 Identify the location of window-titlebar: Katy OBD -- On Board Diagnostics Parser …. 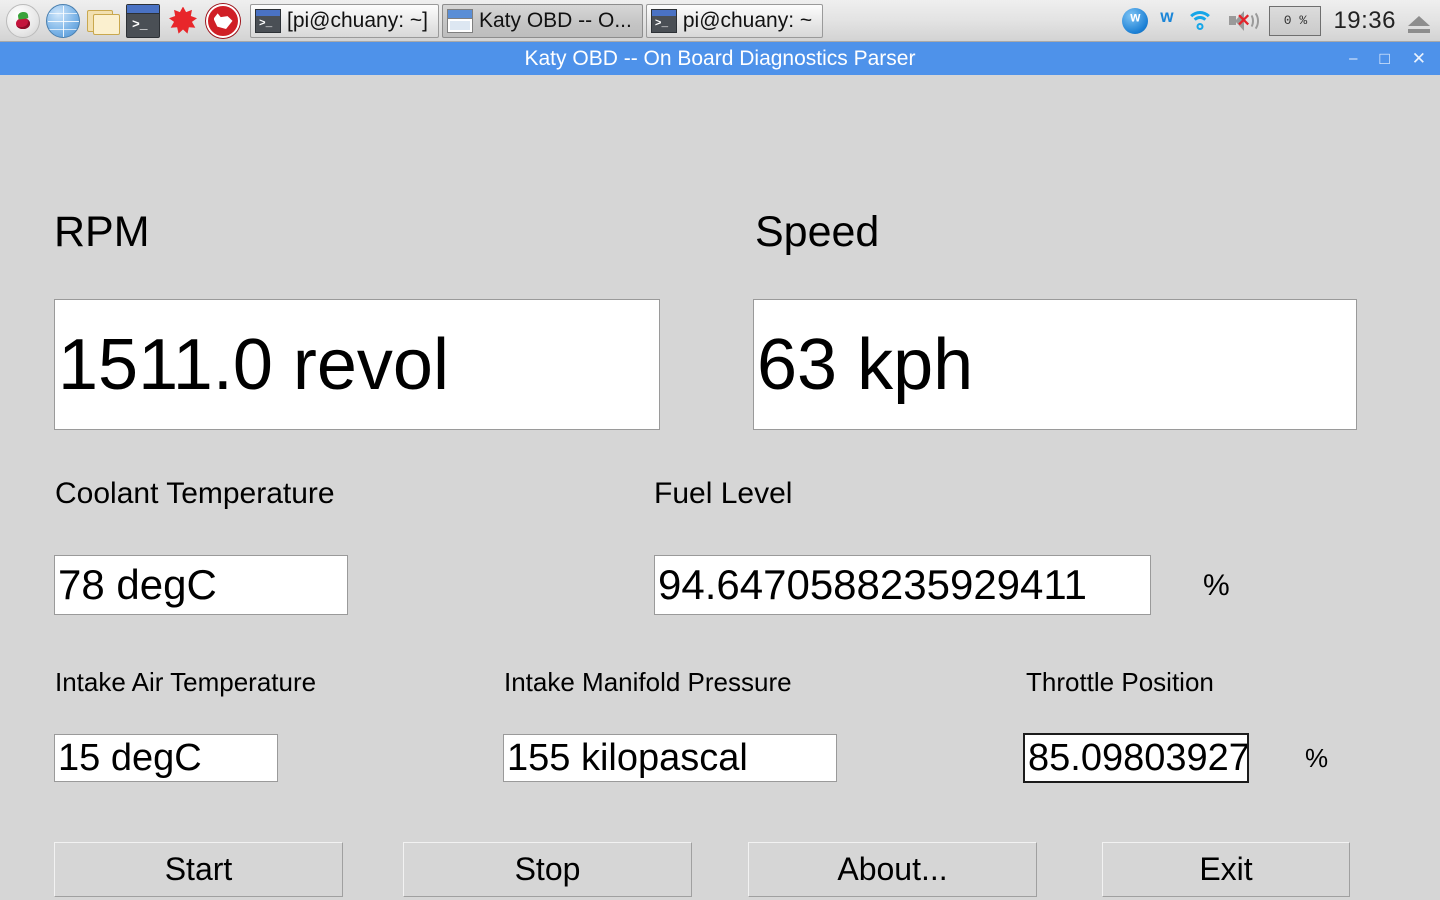
(720, 58).